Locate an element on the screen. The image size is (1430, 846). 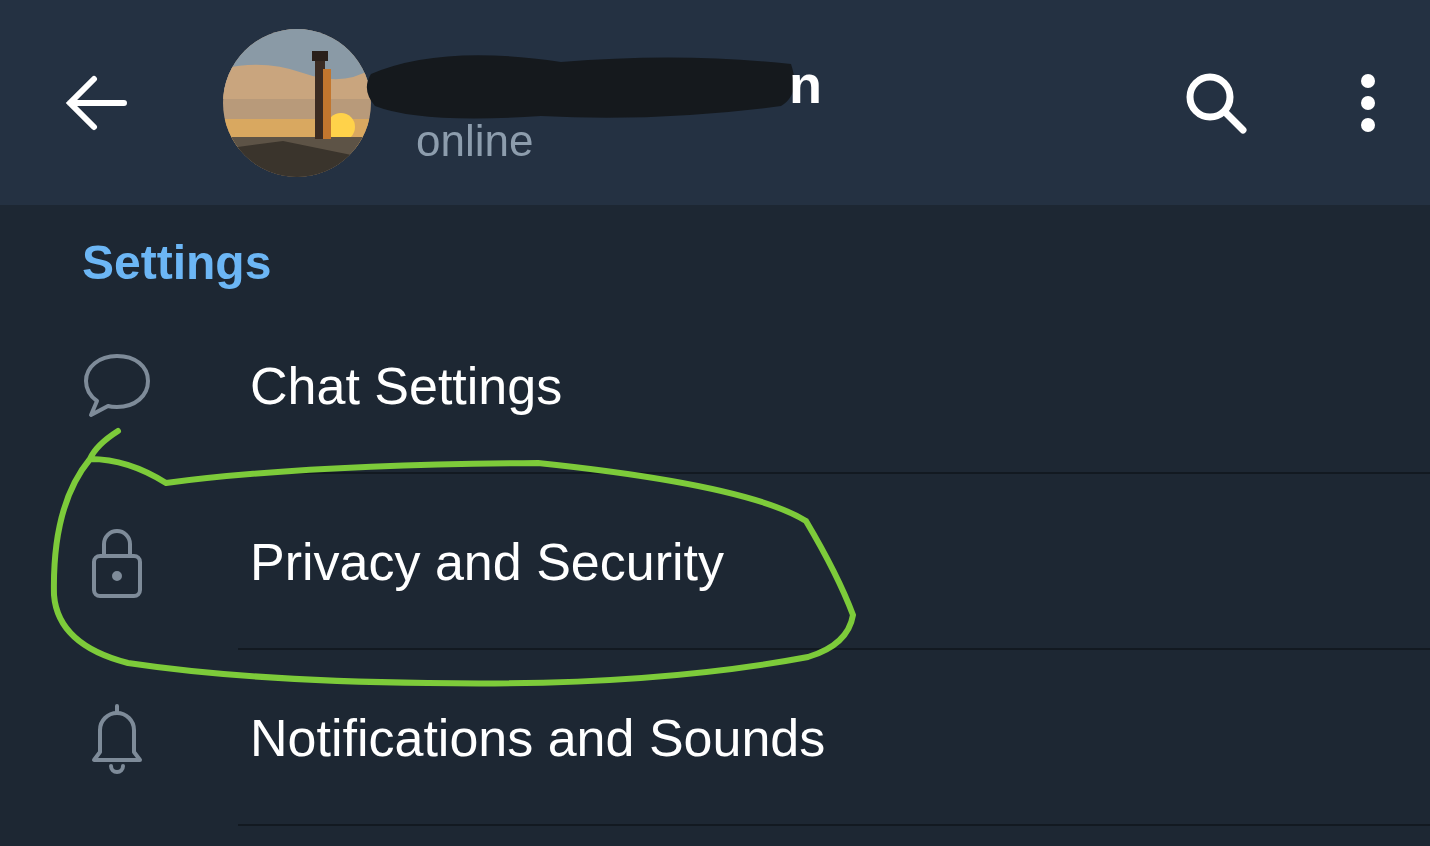
back-button is located at coordinates (96, 102).